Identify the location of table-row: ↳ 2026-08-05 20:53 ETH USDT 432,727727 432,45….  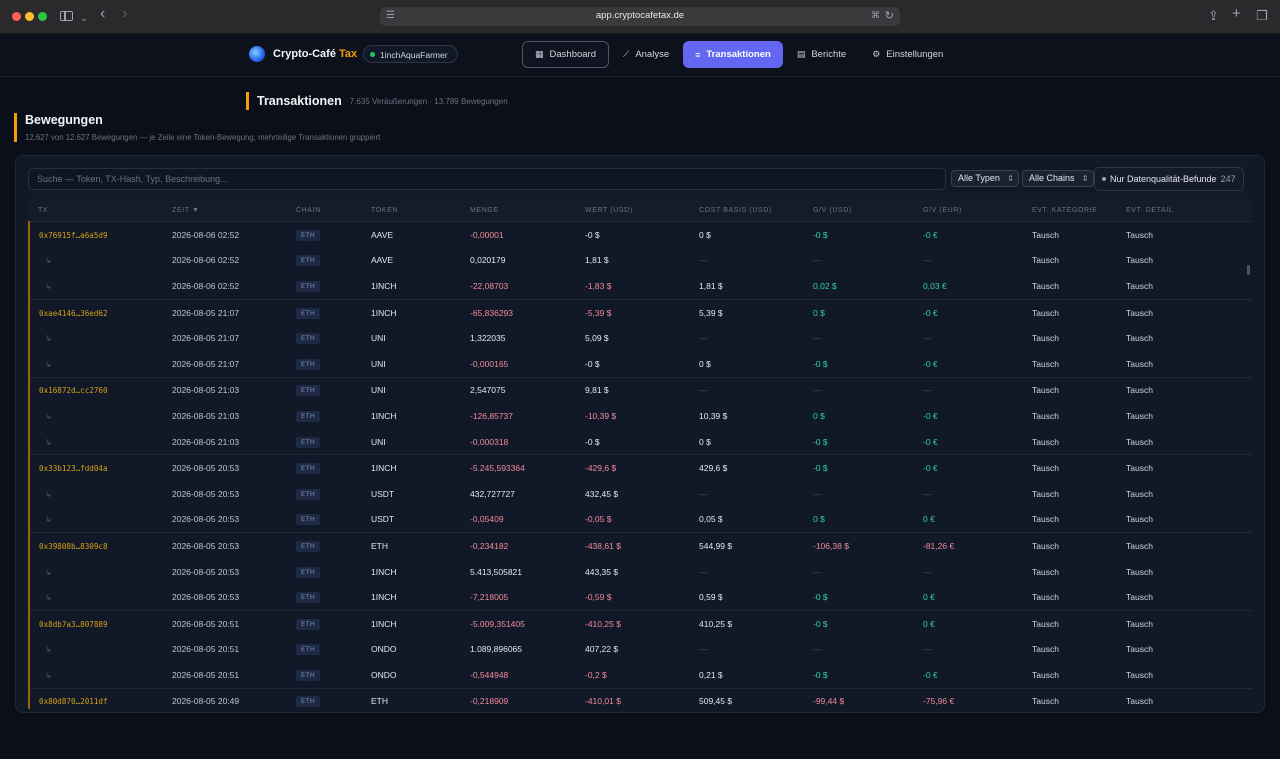
(640, 493).